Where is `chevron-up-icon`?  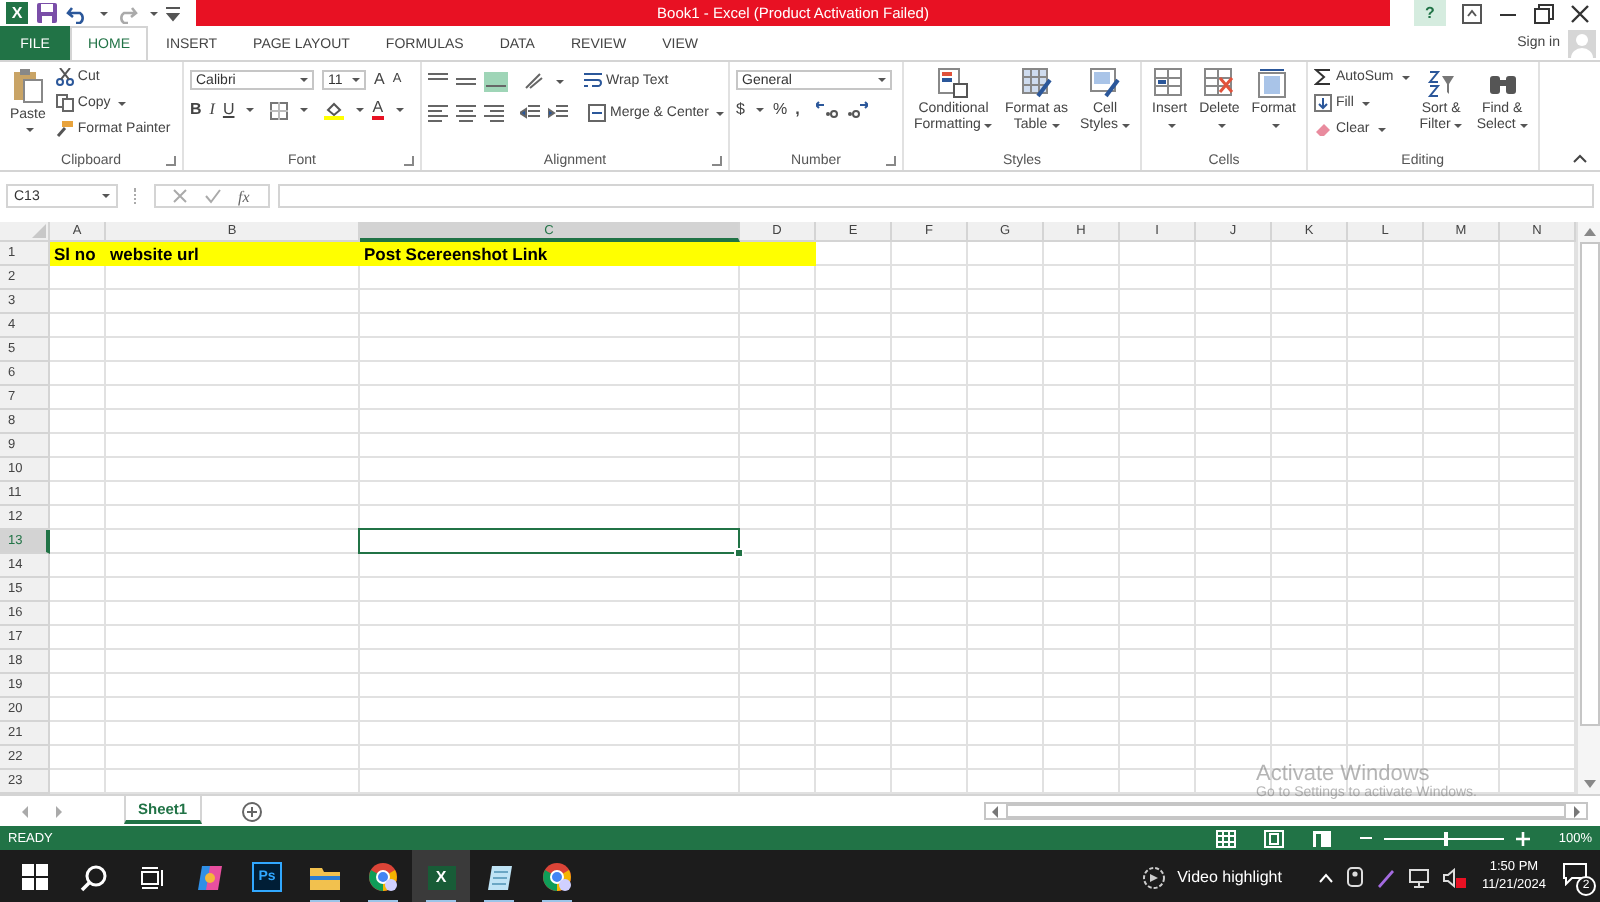
chevron-up-icon is located at coordinates (1325, 877).